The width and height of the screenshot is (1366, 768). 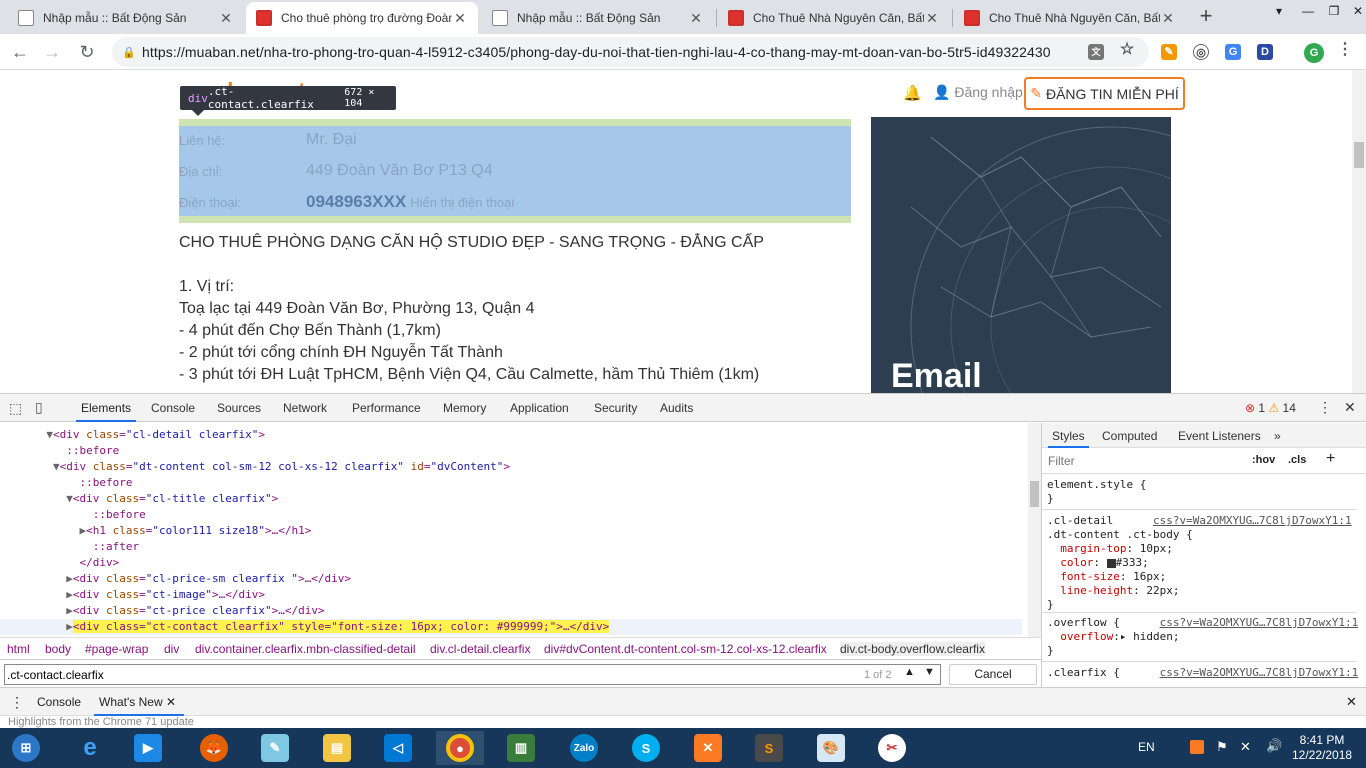 What do you see at coordinates (539, 408) in the screenshot?
I see `tab-application: Application` at bounding box center [539, 408].